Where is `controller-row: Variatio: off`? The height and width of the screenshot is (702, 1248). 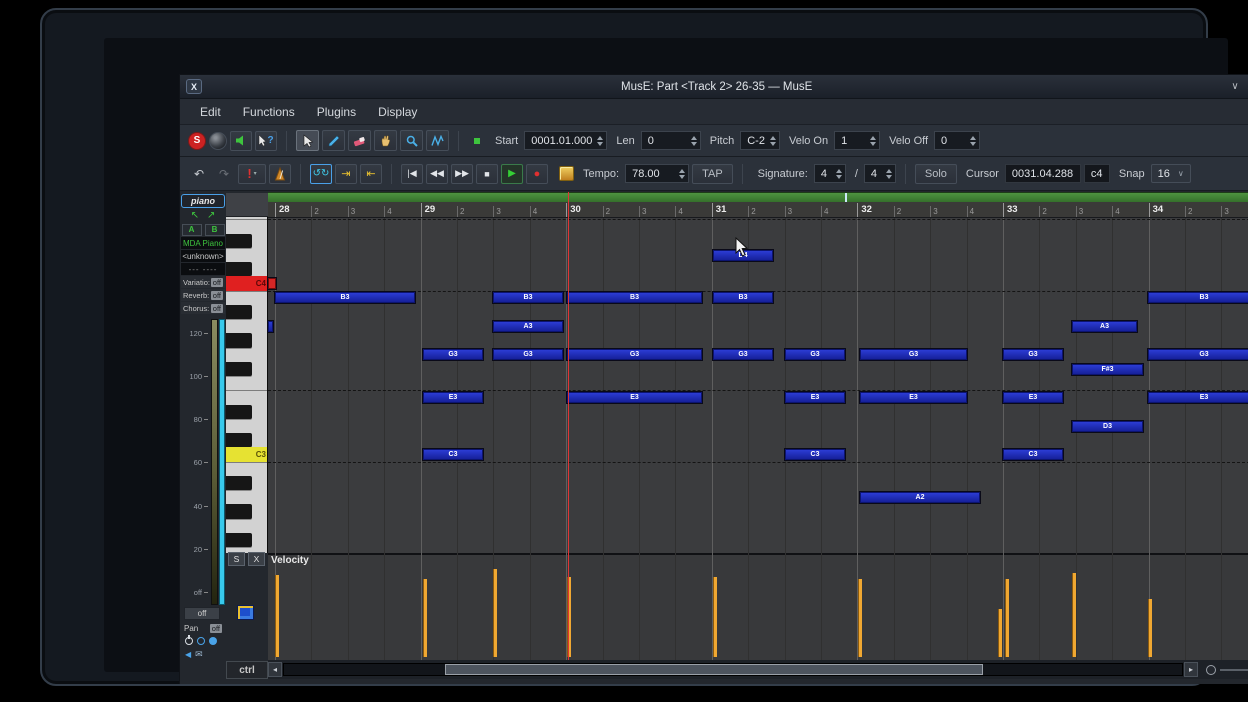
controller-row: Variatio: off is located at coordinates (203, 282).